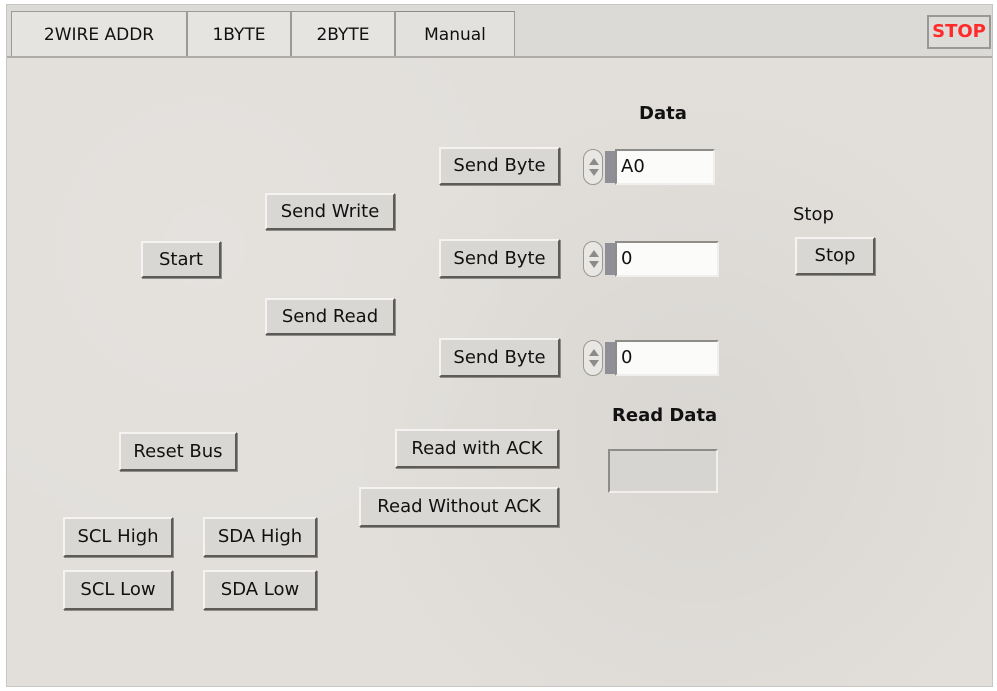 This screenshot has width=997, height=691. Describe the element at coordinates (477, 448) in the screenshot. I see `read-with-ack-button: Read with ACK` at that location.